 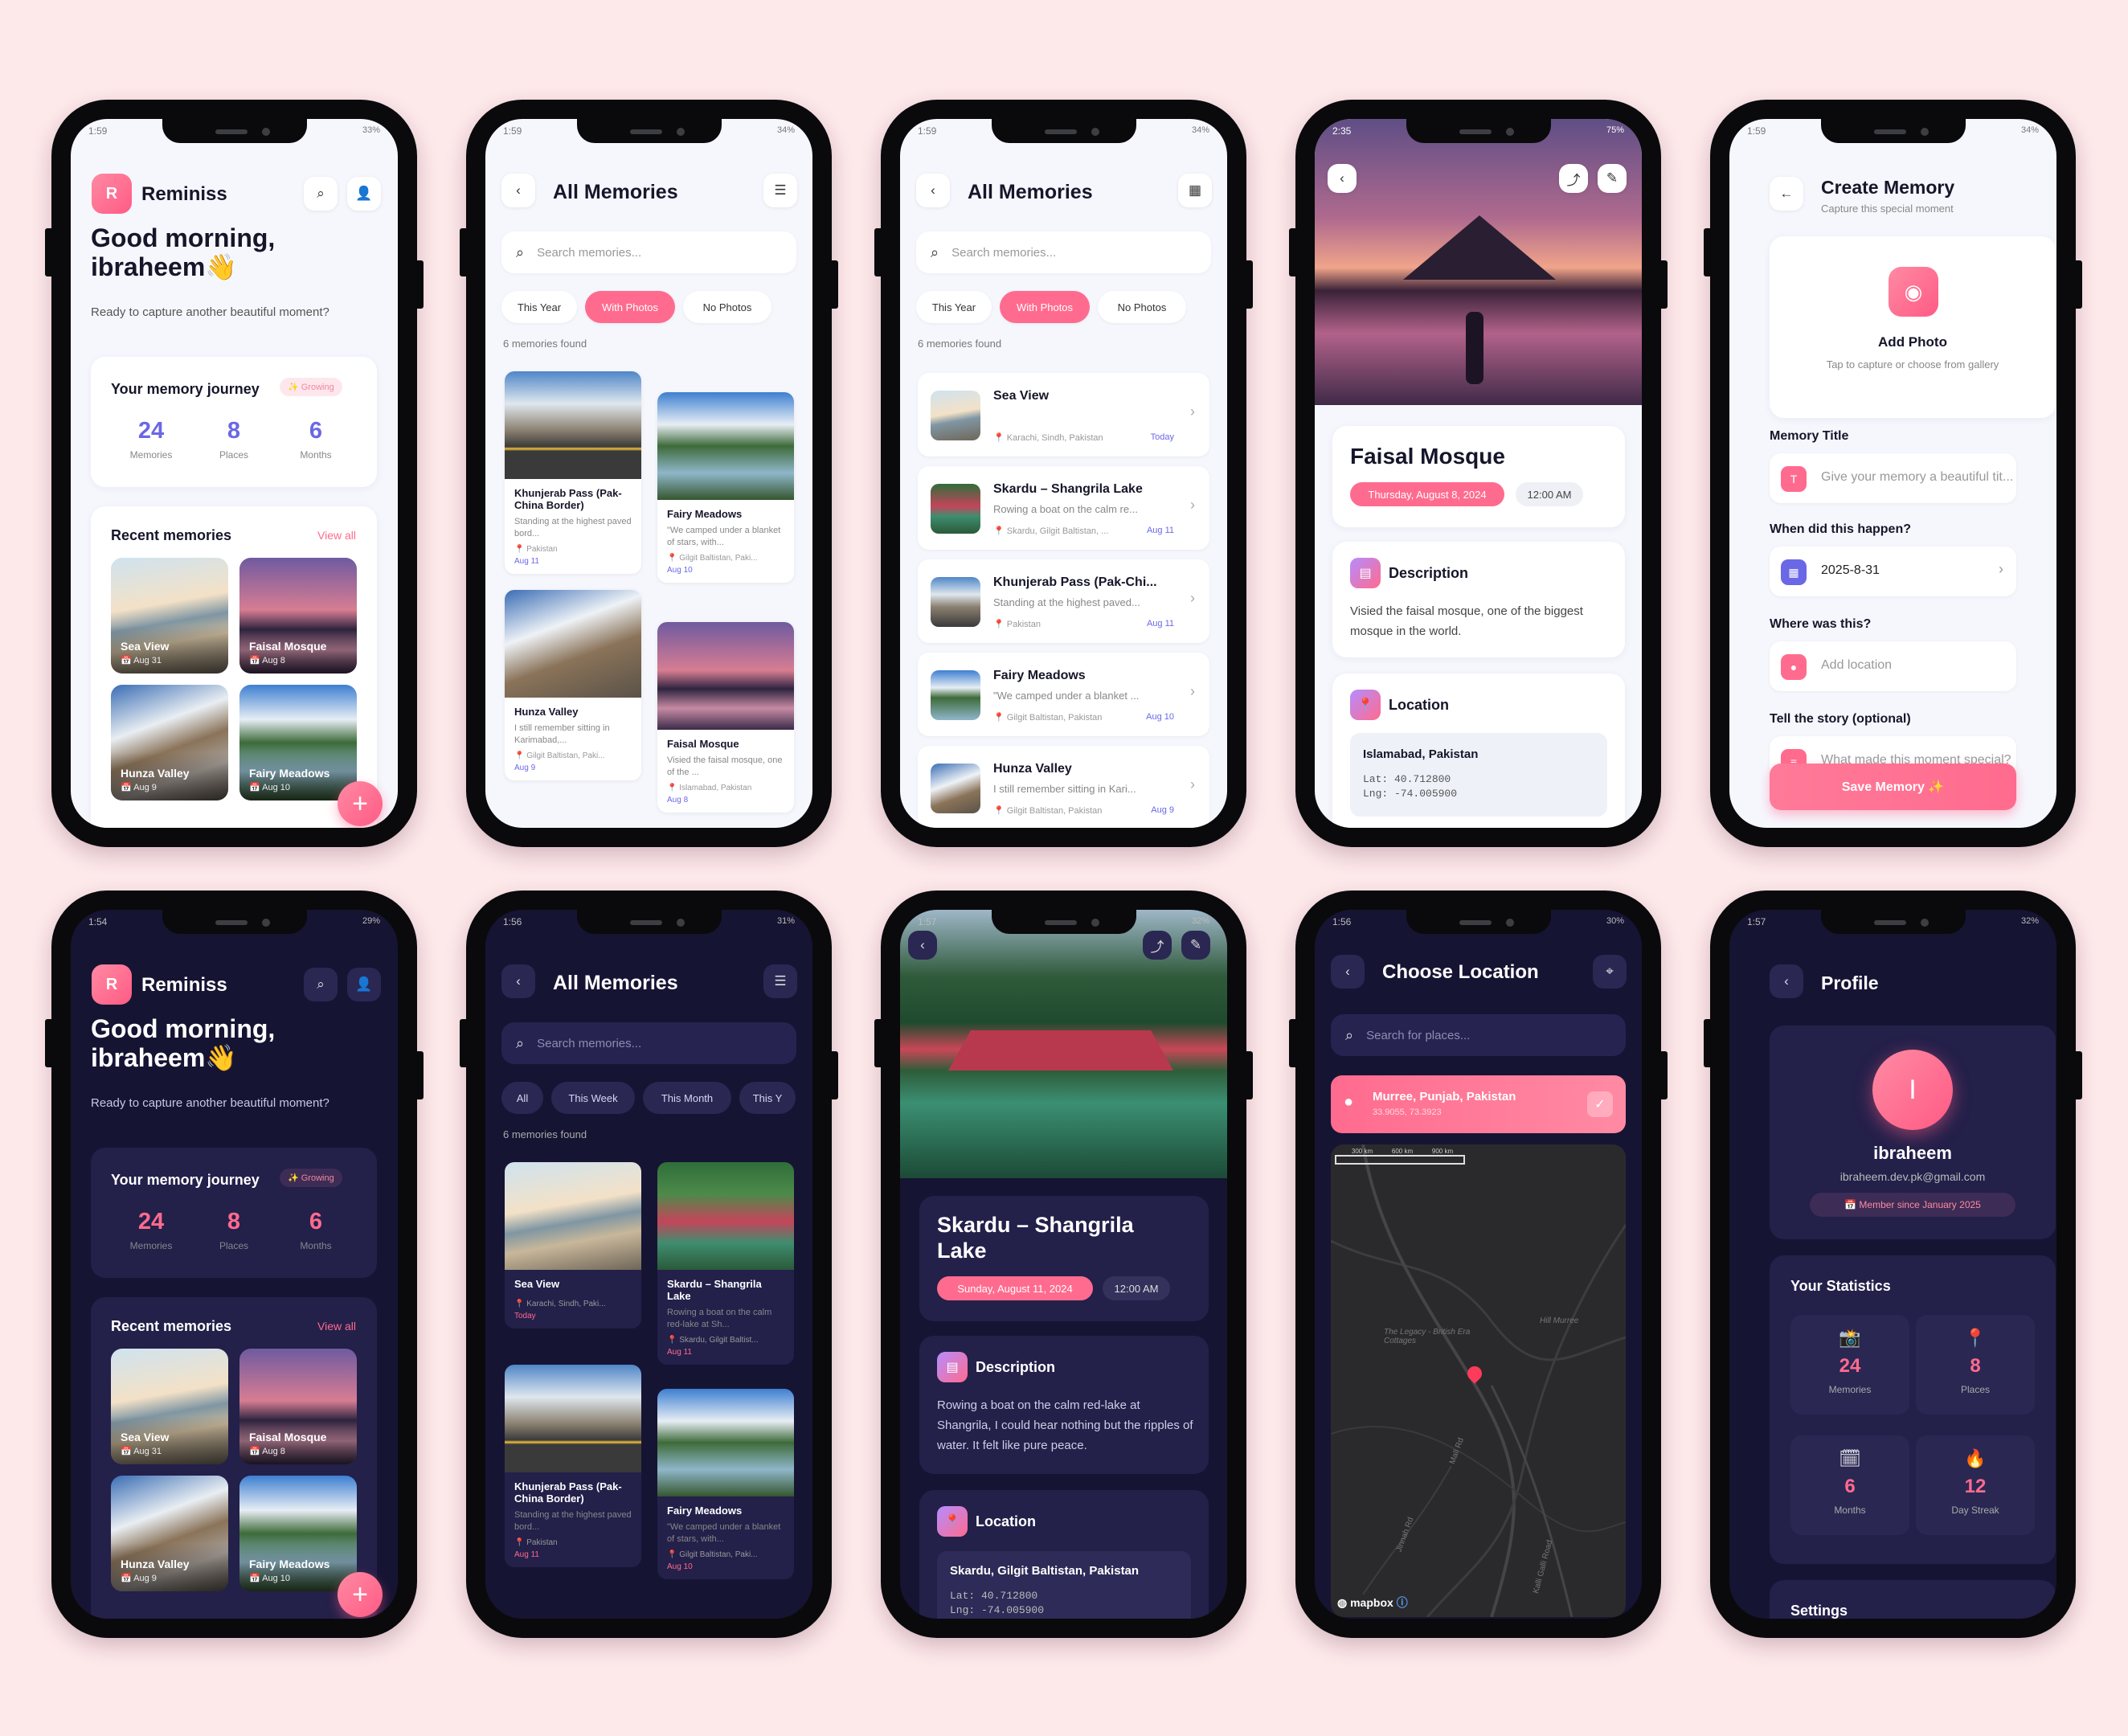 What do you see at coordinates (1850, 1458) in the screenshot?
I see `calendar-icon: 🗓` at bounding box center [1850, 1458].